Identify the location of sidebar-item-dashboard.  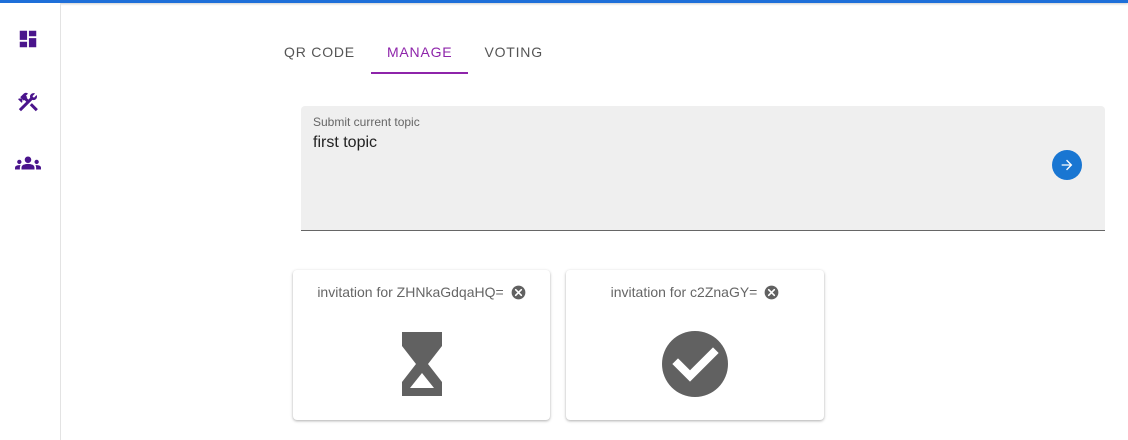
(28, 39).